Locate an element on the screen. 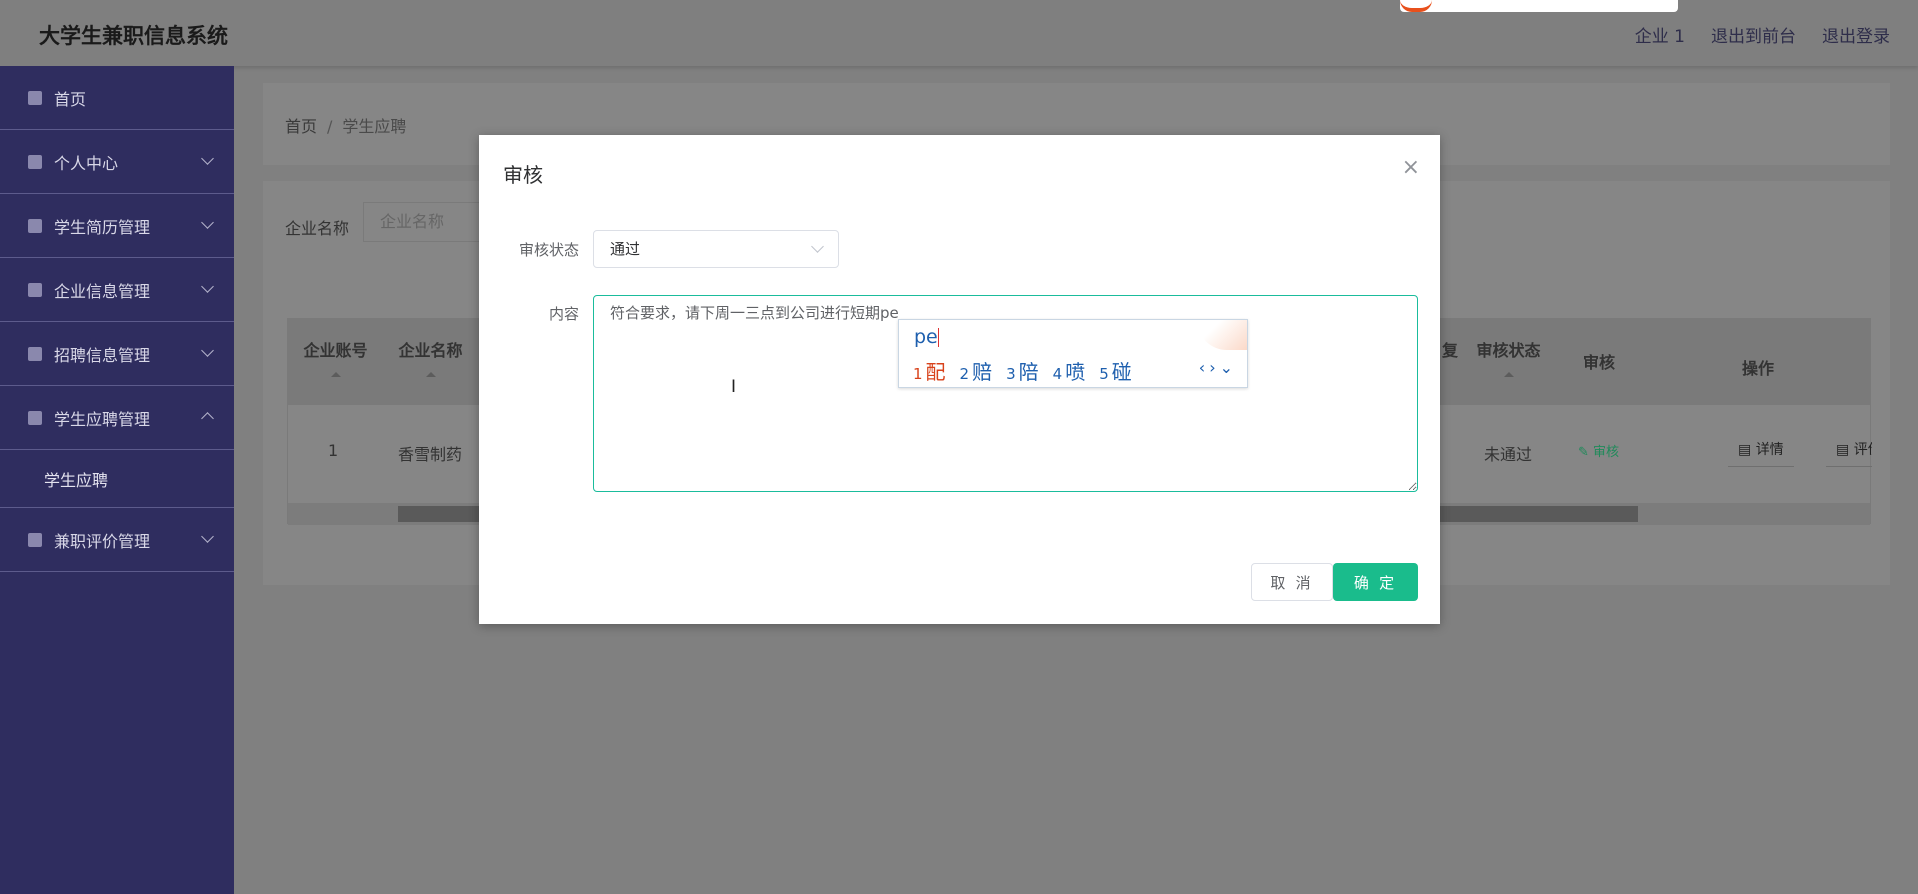  audit-button: ✎ 审核 is located at coordinates (1598, 450).